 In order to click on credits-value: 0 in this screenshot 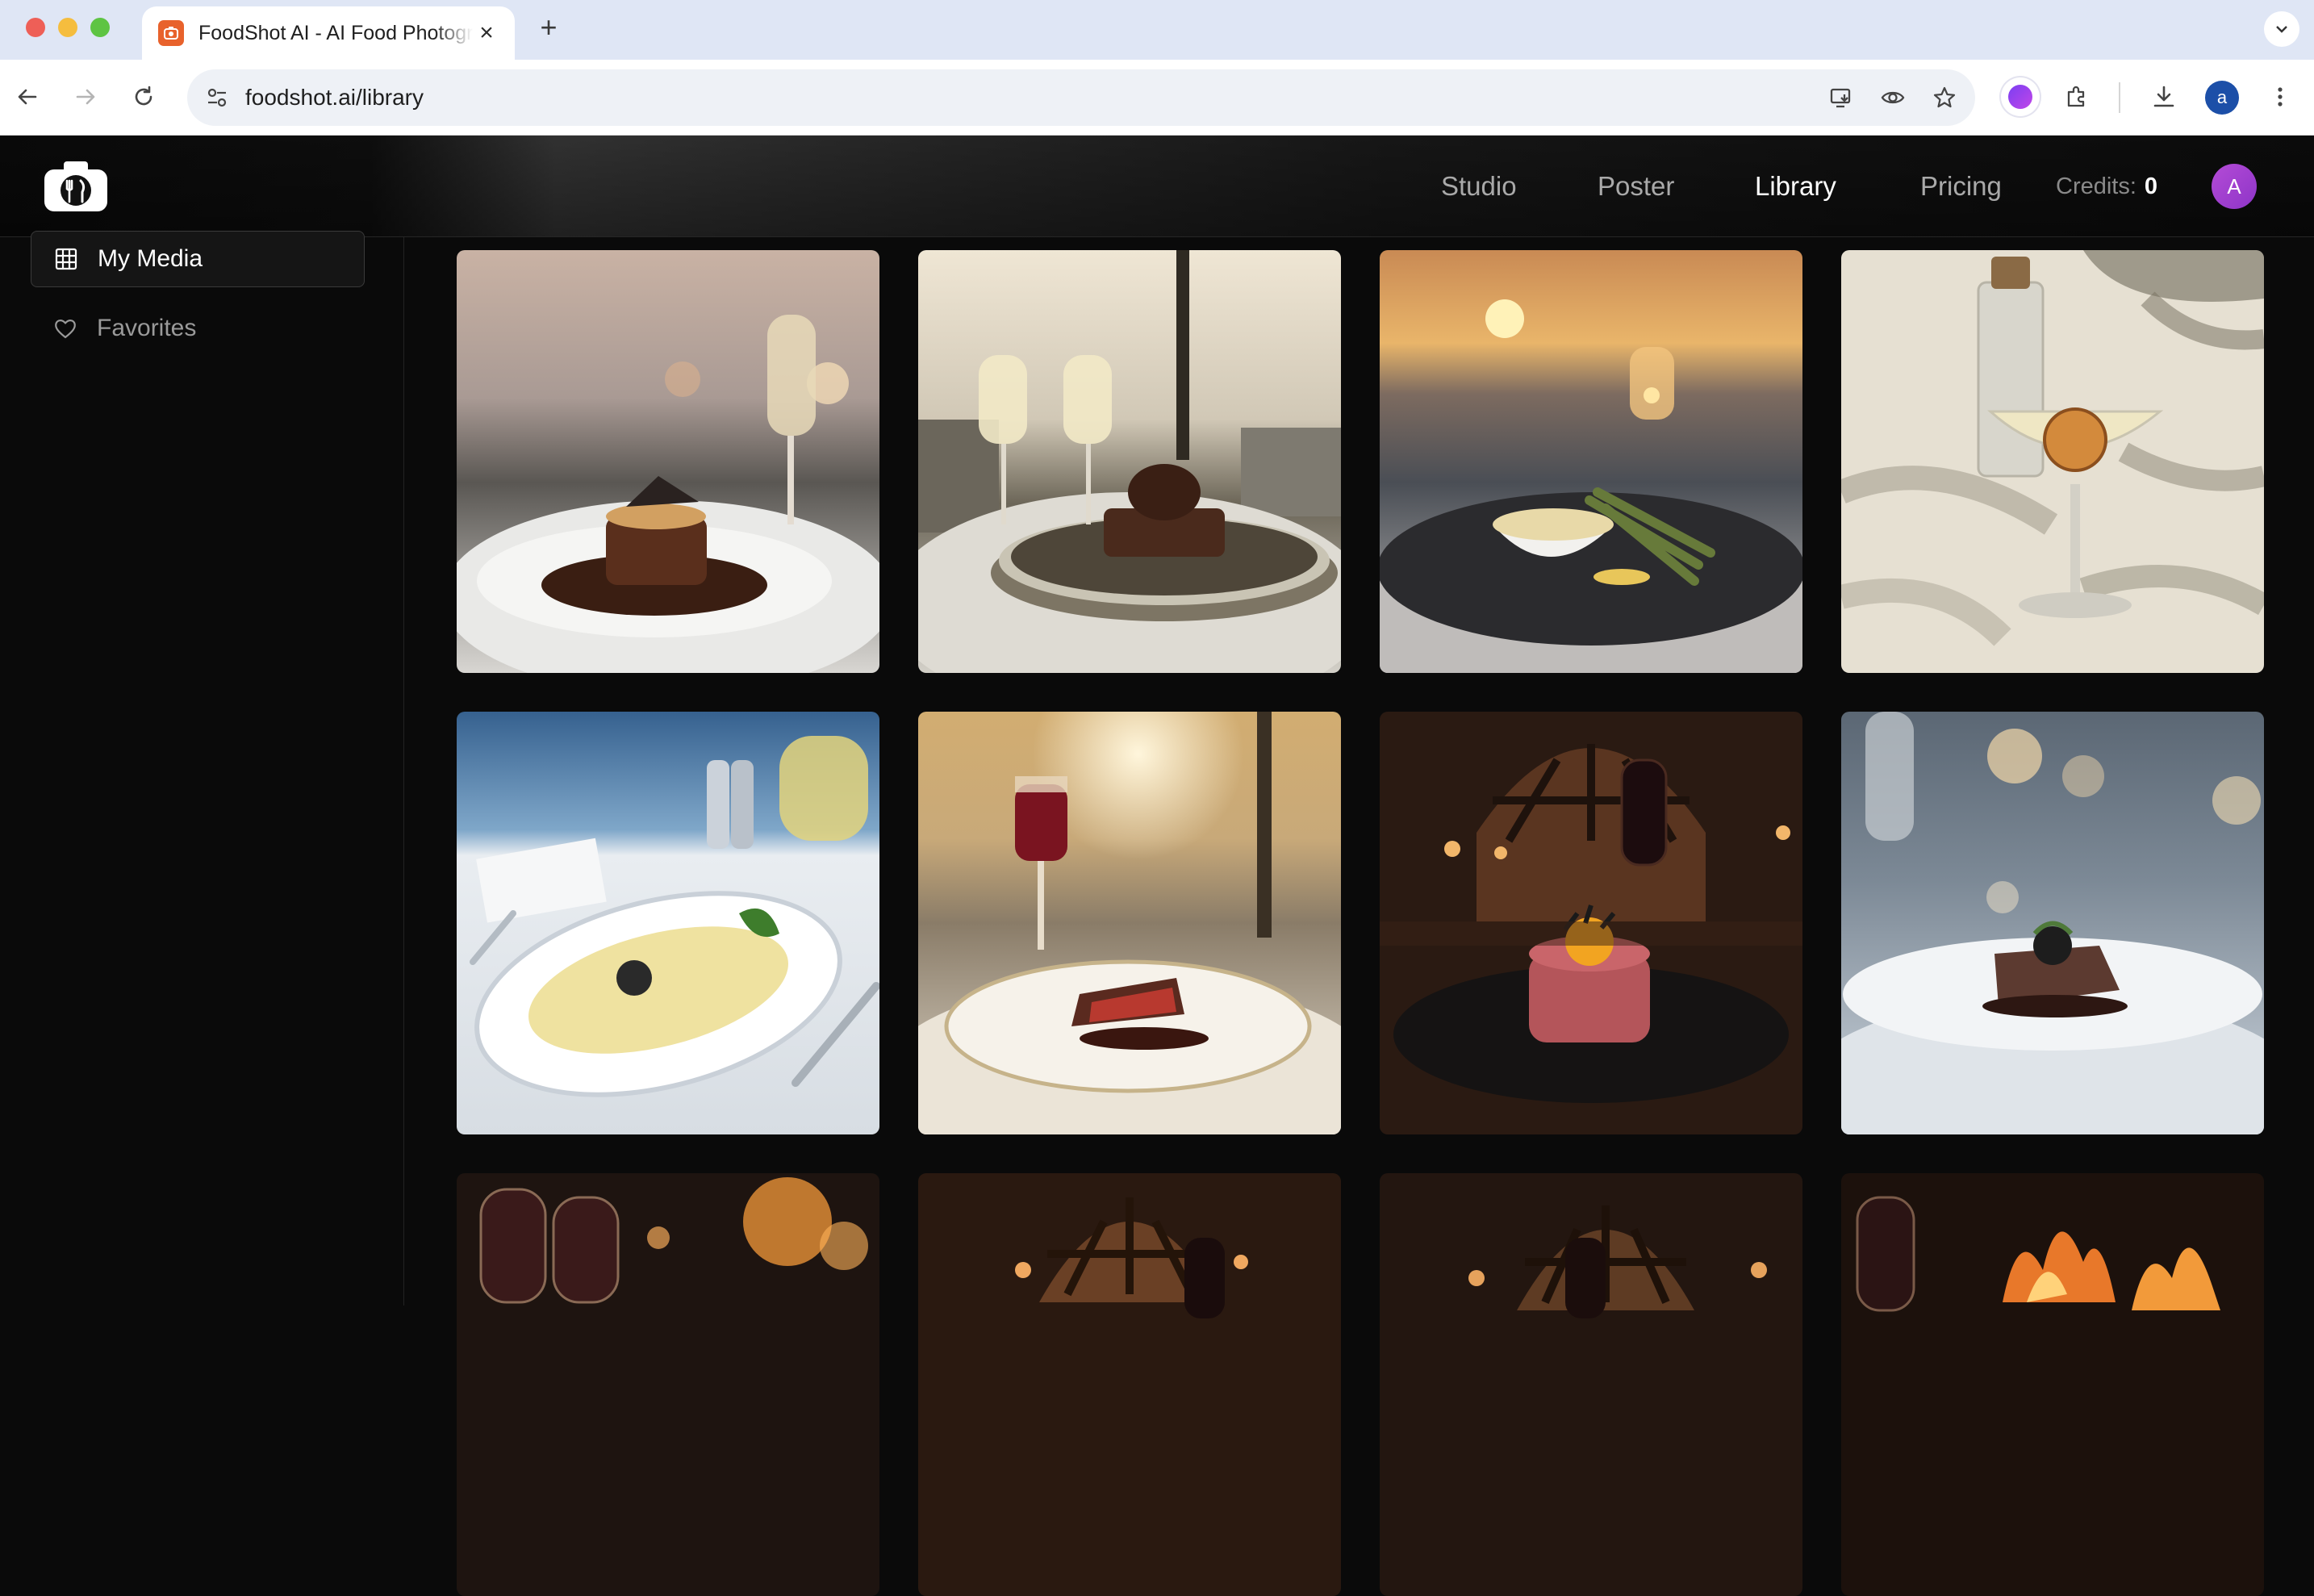, I will do `click(2151, 186)`.